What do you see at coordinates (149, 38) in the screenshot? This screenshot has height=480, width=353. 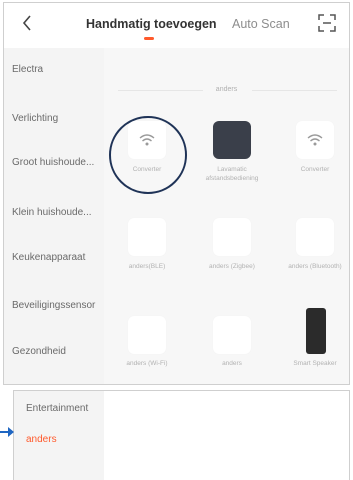 I see `active-tab-indicator` at bounding box center [149, 38].